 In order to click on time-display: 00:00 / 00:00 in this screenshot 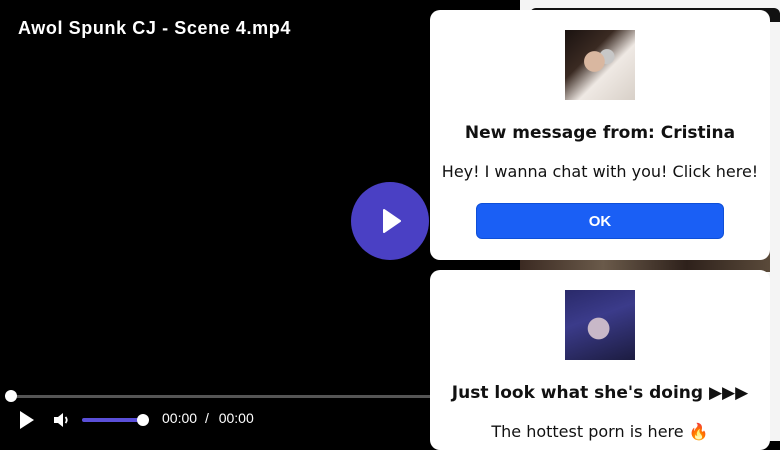, I will do `click(208, 418)`.